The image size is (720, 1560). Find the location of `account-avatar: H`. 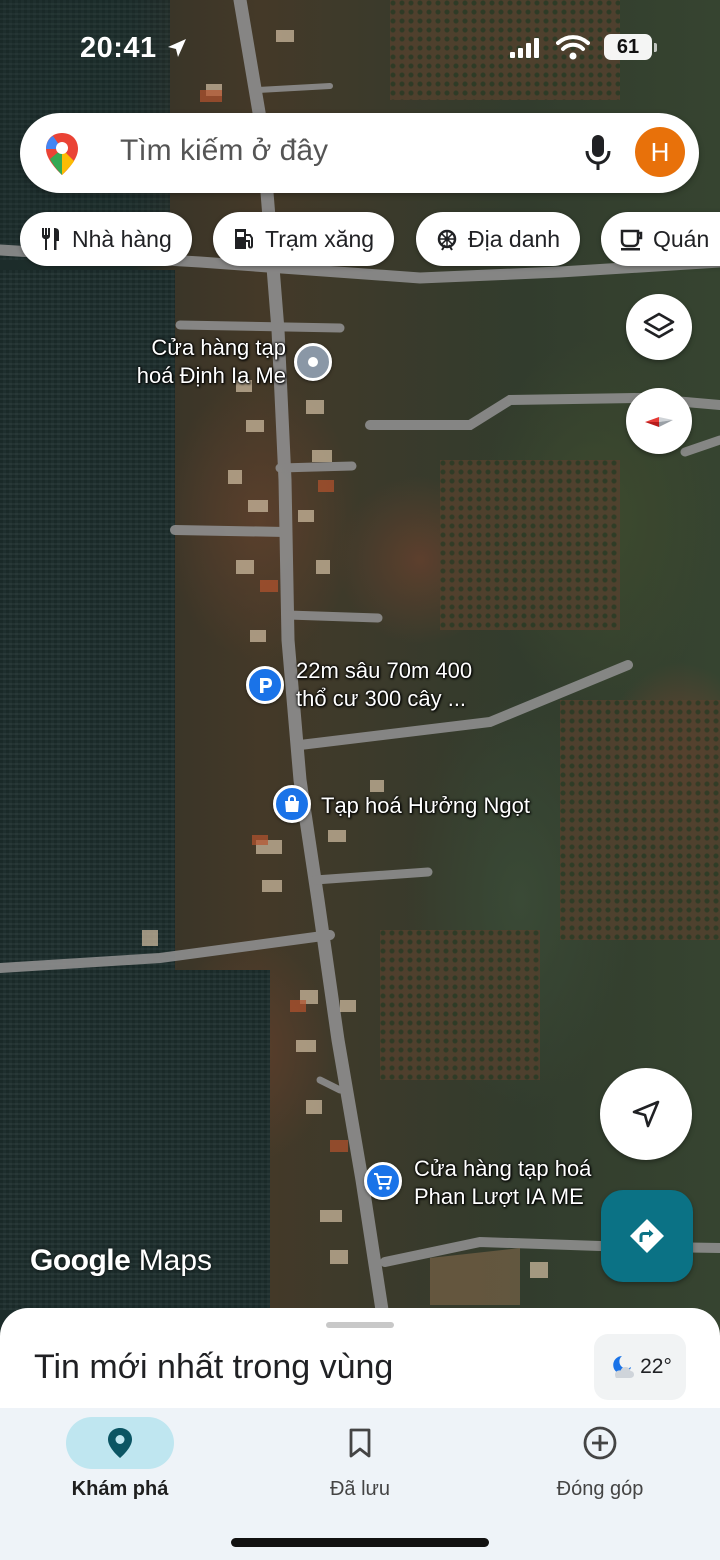

account-avatar: H is located at coordinates (660, 152).